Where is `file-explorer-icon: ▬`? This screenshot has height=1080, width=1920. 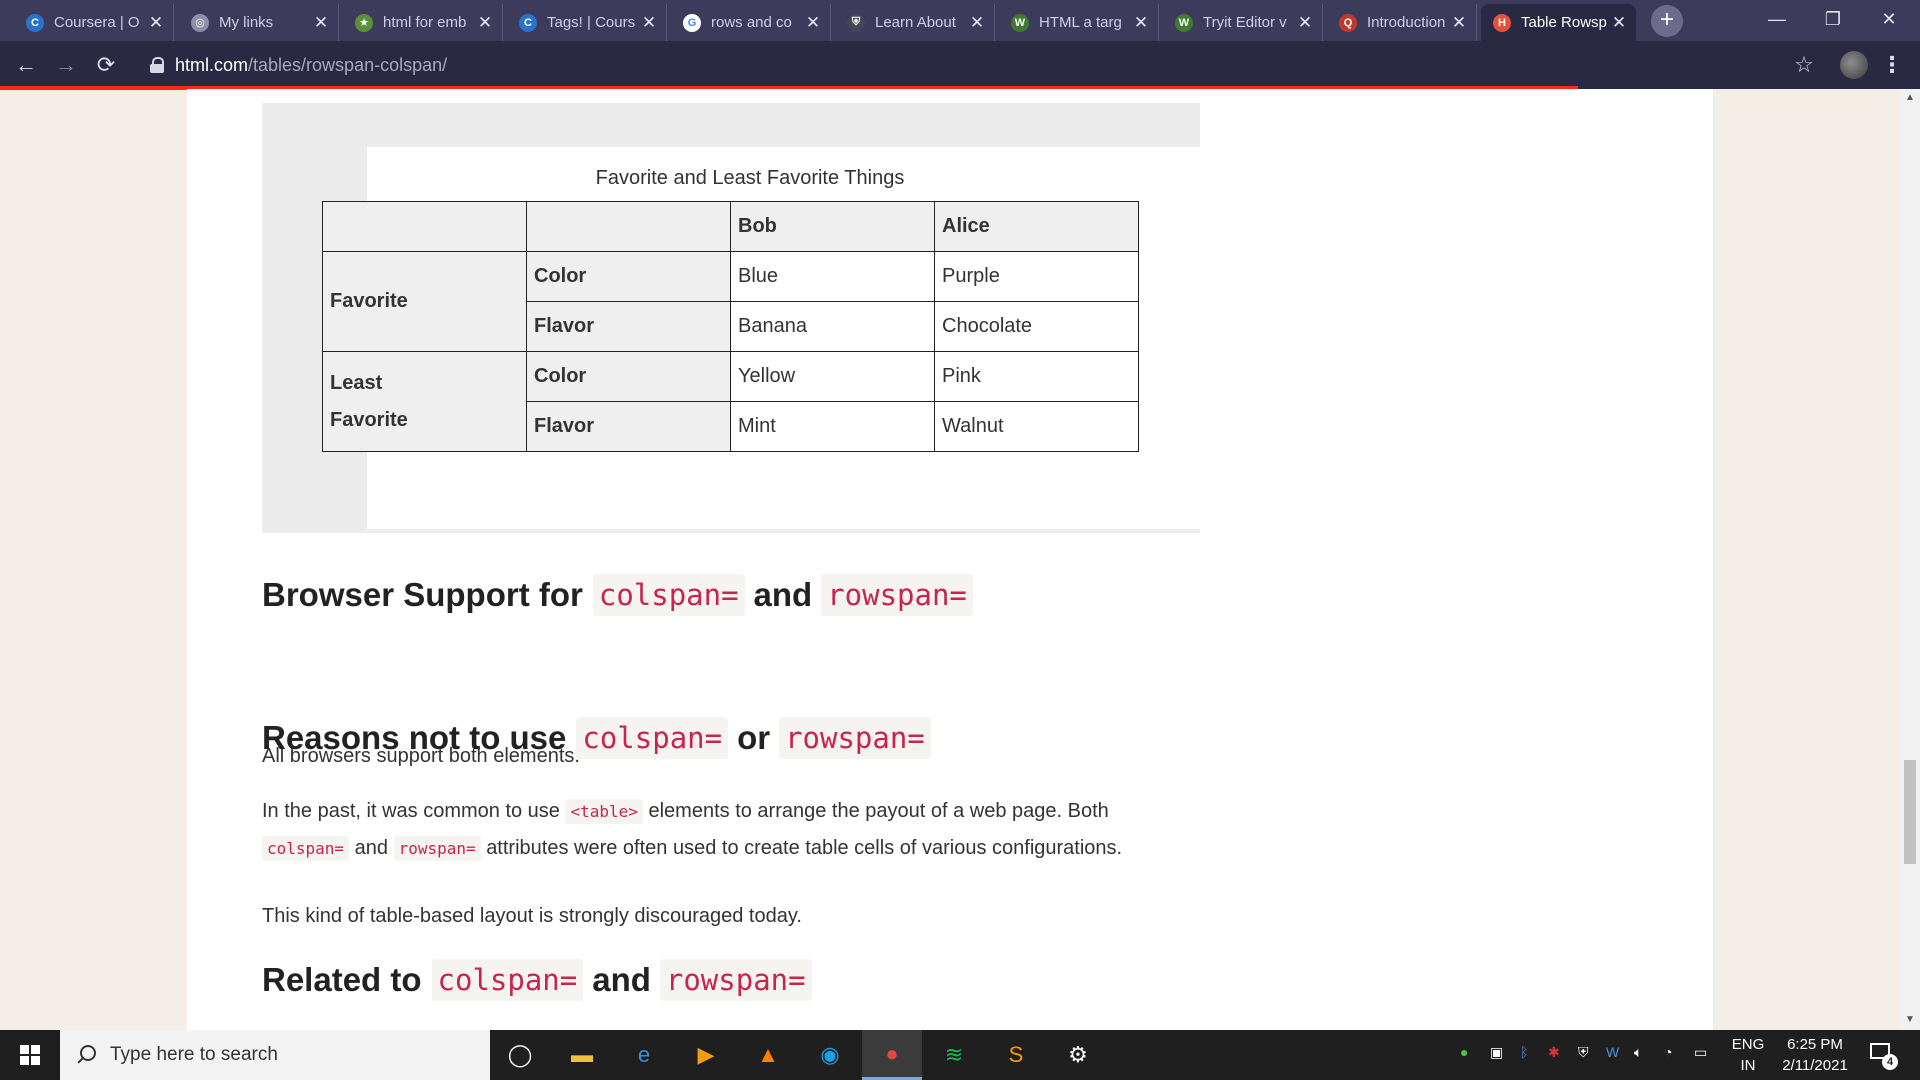 file-explorer-icon: ▬ is located at coordinates (582, 1055).